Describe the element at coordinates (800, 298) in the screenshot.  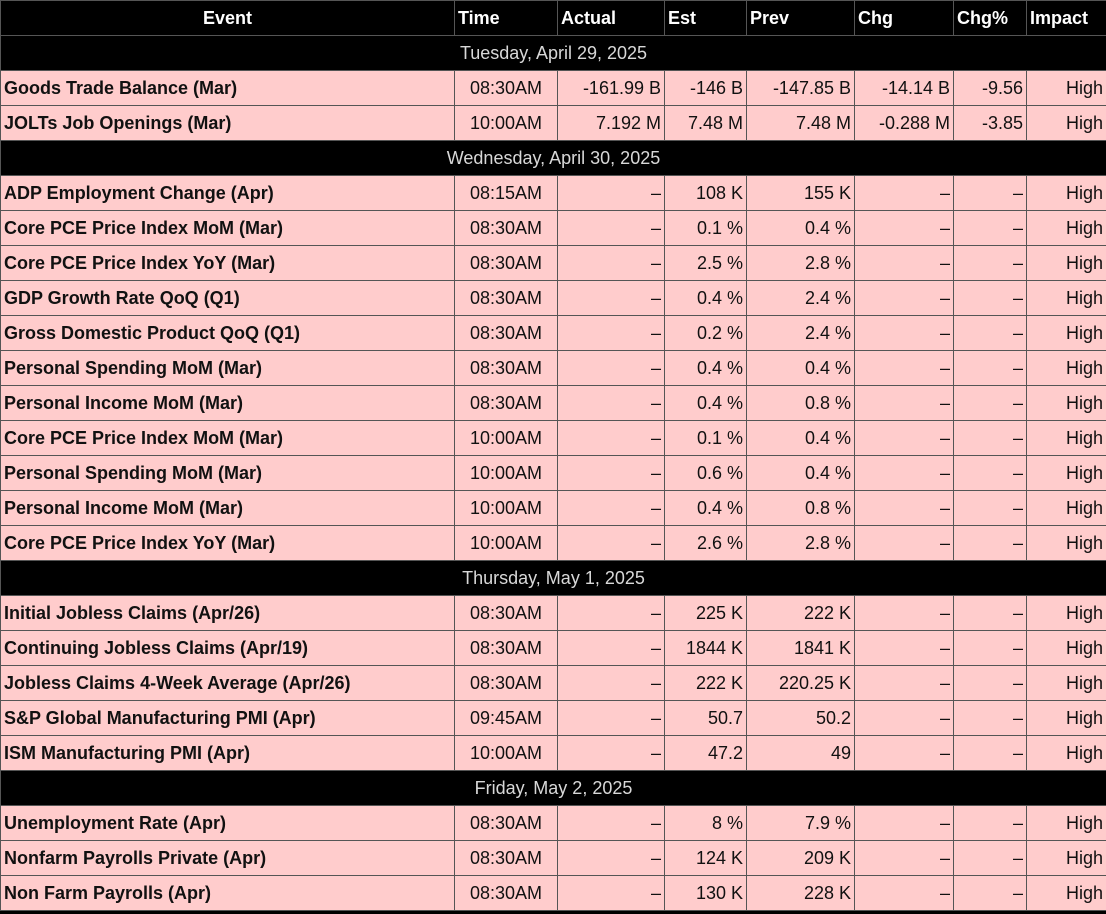
I see `prev-value: 2.4 %` at that location.